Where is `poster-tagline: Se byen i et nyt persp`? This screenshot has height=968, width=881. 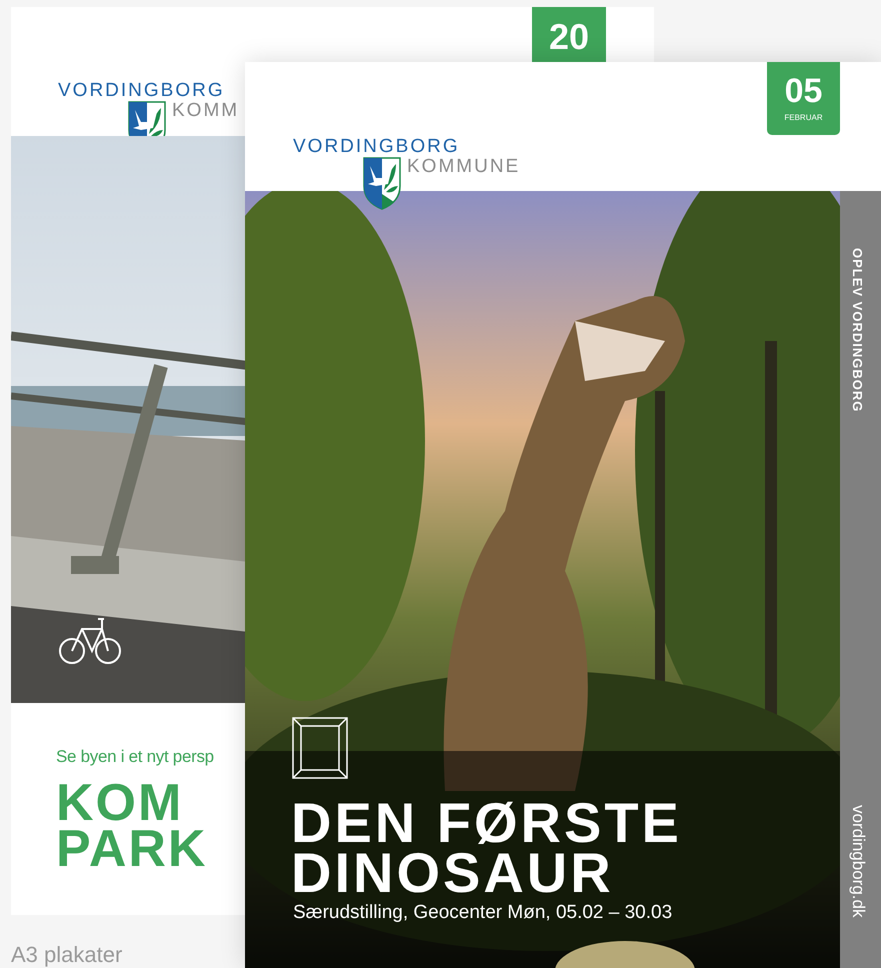
poster-tagline: Se byen i et nyt persp is located at coordinates (135, 756).